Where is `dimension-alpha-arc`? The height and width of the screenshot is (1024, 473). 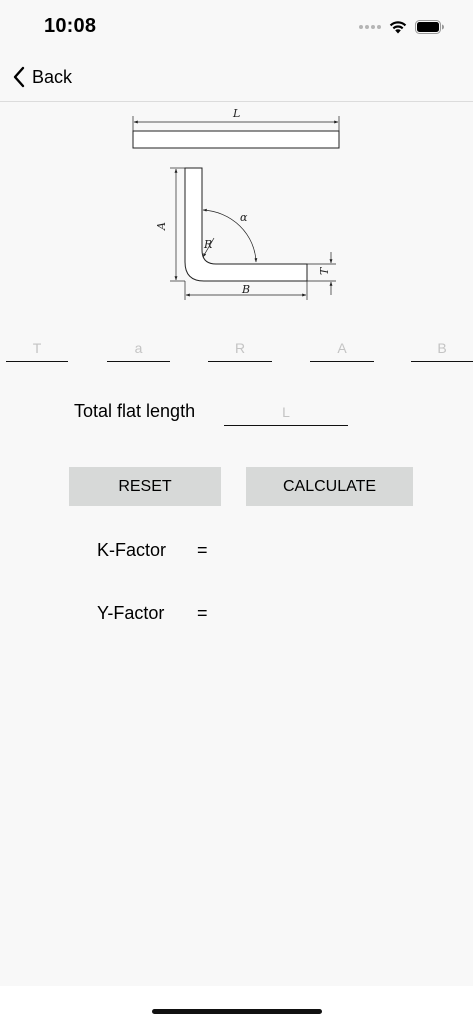
dimension-alpha-arc is located at coordinates (230, 235).